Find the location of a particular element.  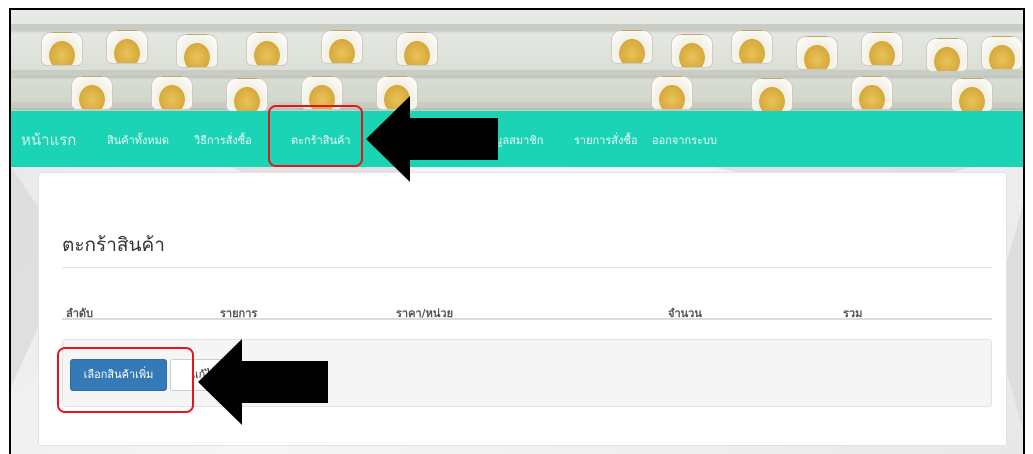

nav-item-how-to-order: วิธีการสั่งซื้อ is located at coordinates (223, 140).